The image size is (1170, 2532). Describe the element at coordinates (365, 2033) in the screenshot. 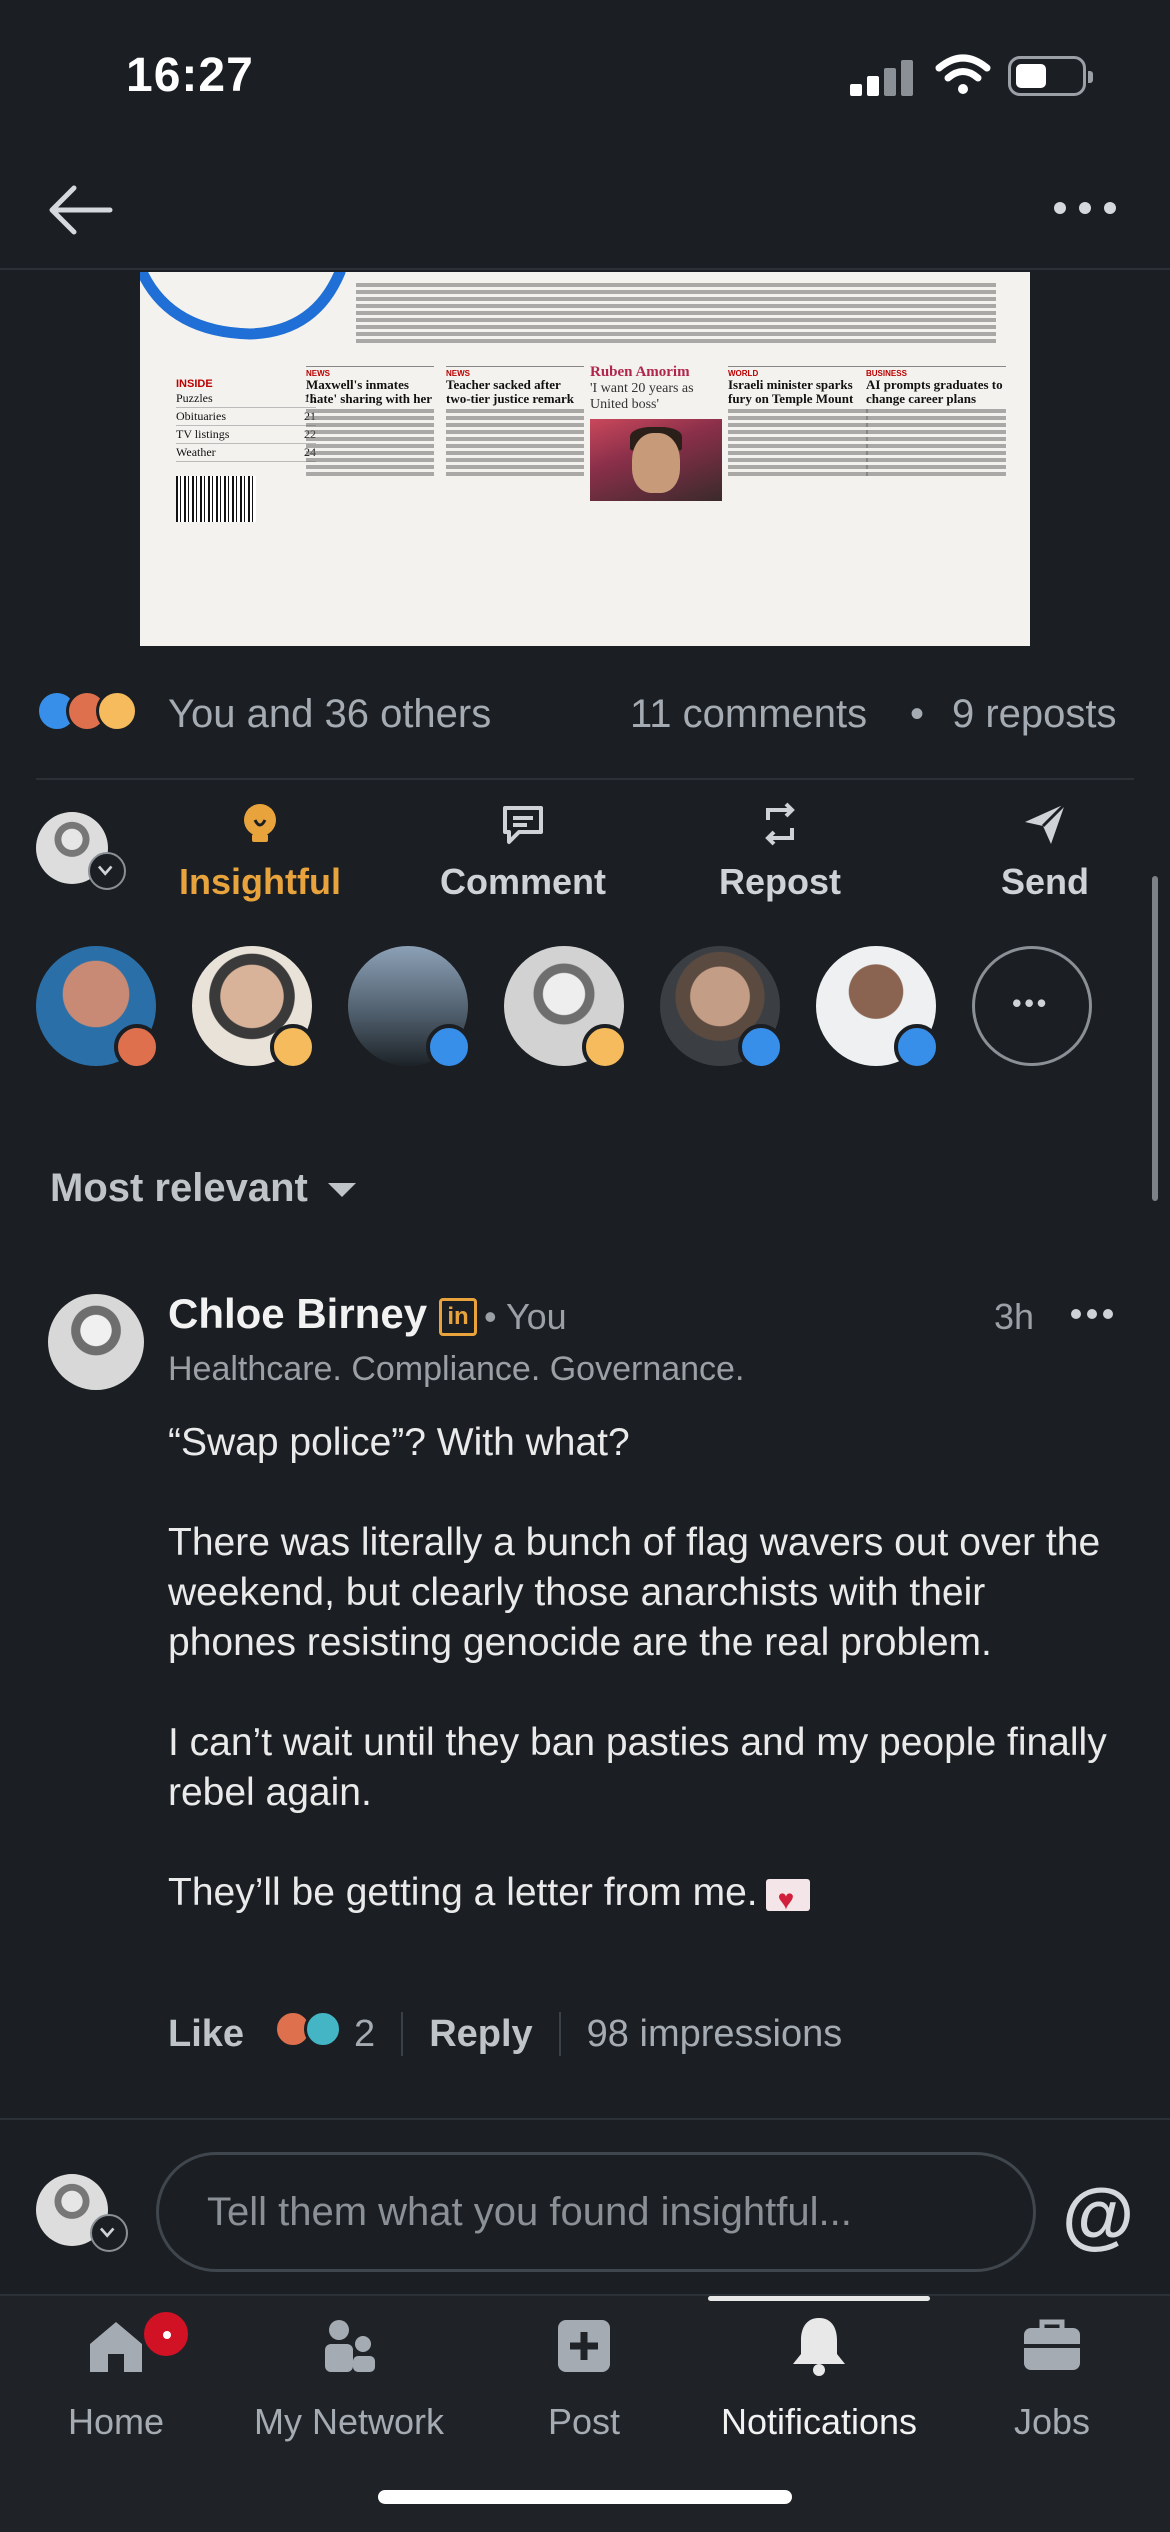

I see `comment-reaction-count: 2` at that location.